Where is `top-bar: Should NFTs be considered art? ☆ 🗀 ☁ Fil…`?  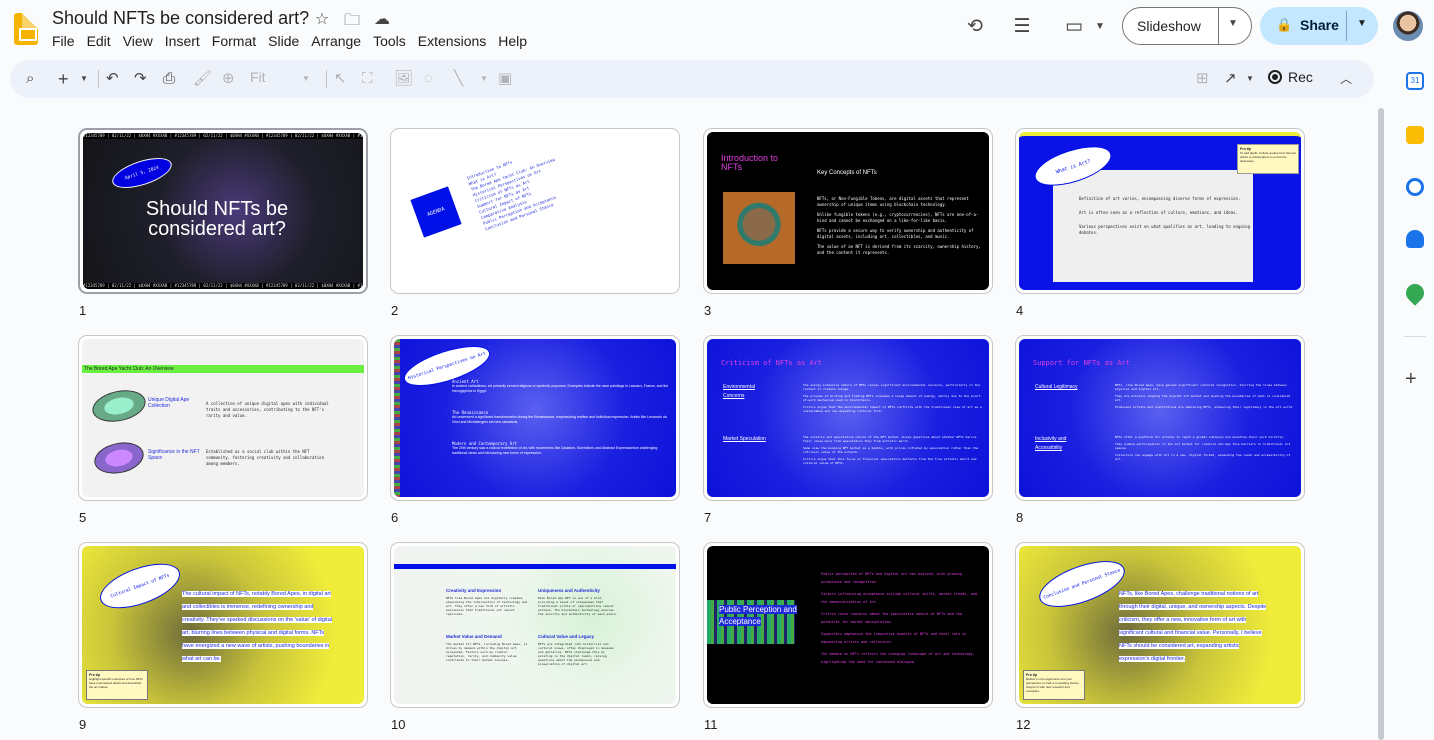 top-bar: Should NFTs be considered art? ☆ 🗀 ☁ Fil… is located at coordinates (717, 29).